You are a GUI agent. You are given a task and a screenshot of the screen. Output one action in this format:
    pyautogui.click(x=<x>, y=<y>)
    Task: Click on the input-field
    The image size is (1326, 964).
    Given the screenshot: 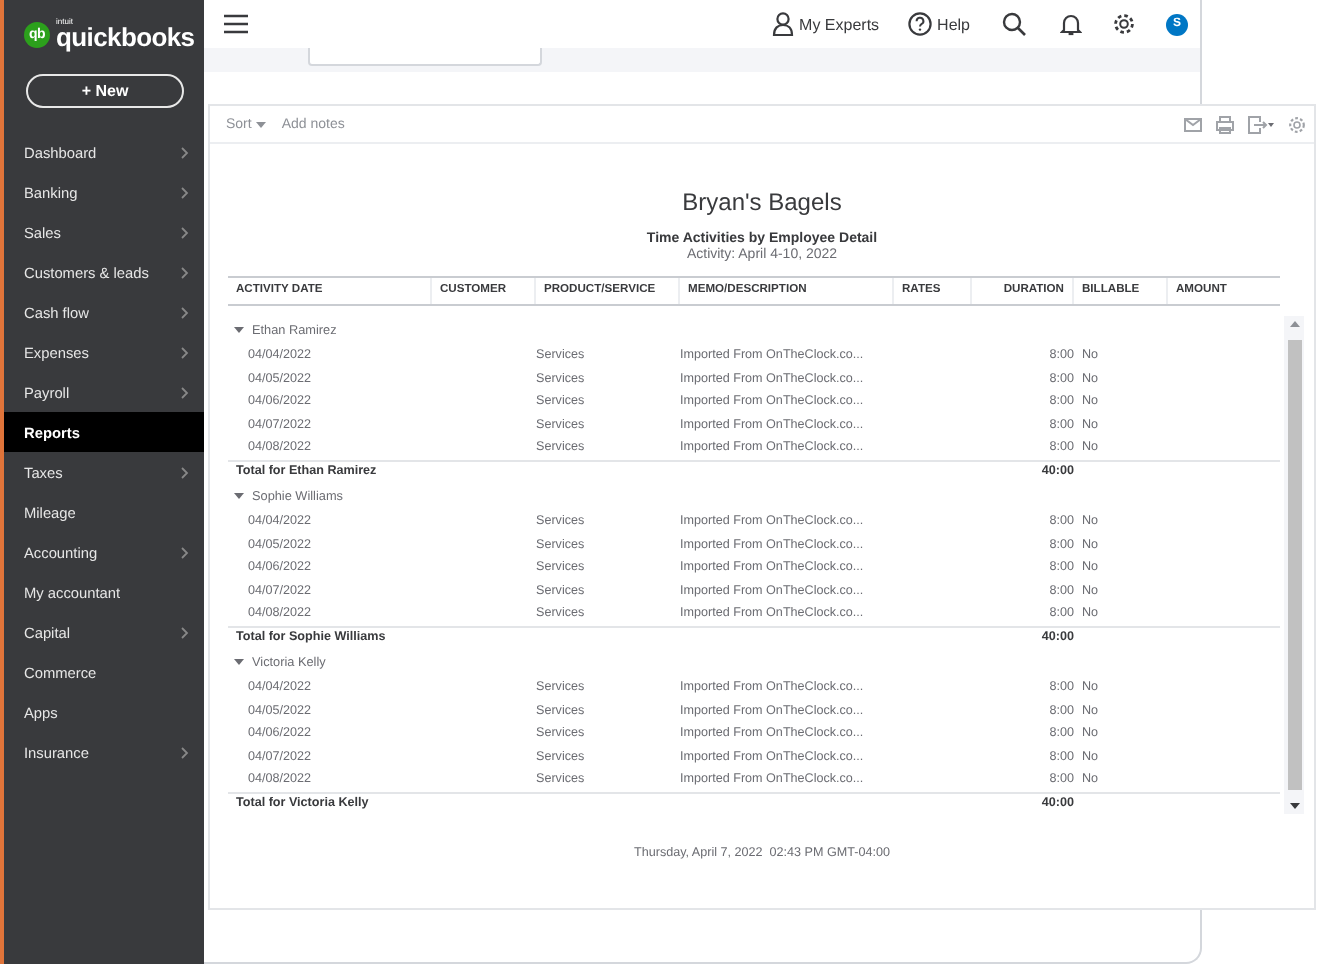 What is the action you would take?
    pyautogui.click(x=425, y=57)
    